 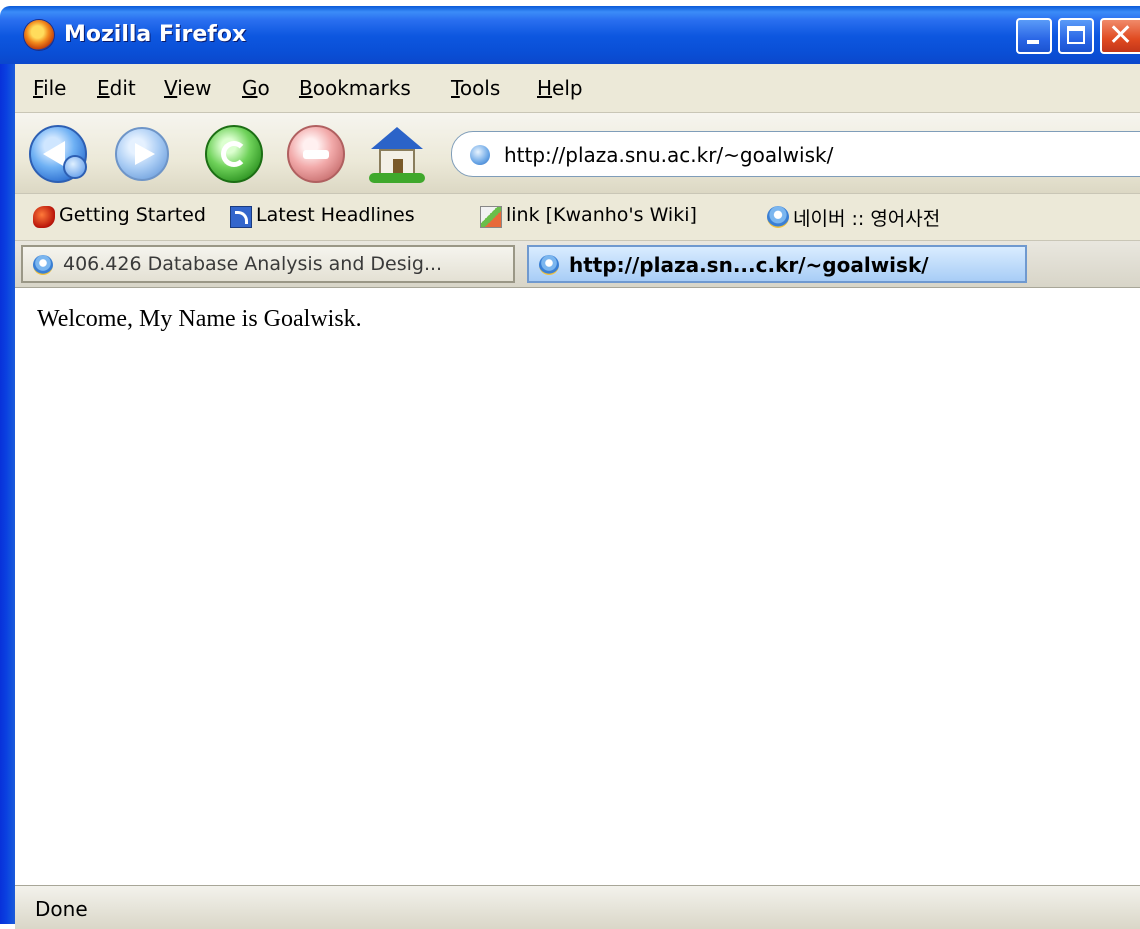 What do you see at coordinates (570, 35) in the screenshot?
I see `title-bar: Mozilla Firefox ✕` at bounding box center [570, 35].